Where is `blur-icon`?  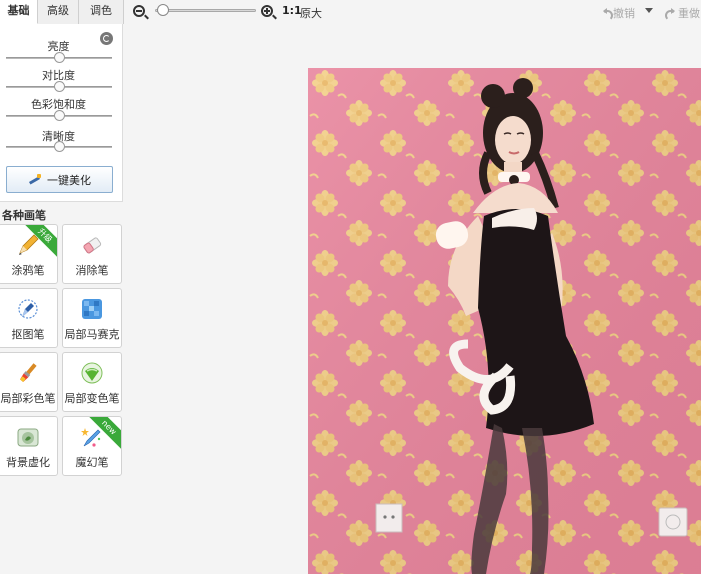 blur-icon is located at coordinates (28, 437).